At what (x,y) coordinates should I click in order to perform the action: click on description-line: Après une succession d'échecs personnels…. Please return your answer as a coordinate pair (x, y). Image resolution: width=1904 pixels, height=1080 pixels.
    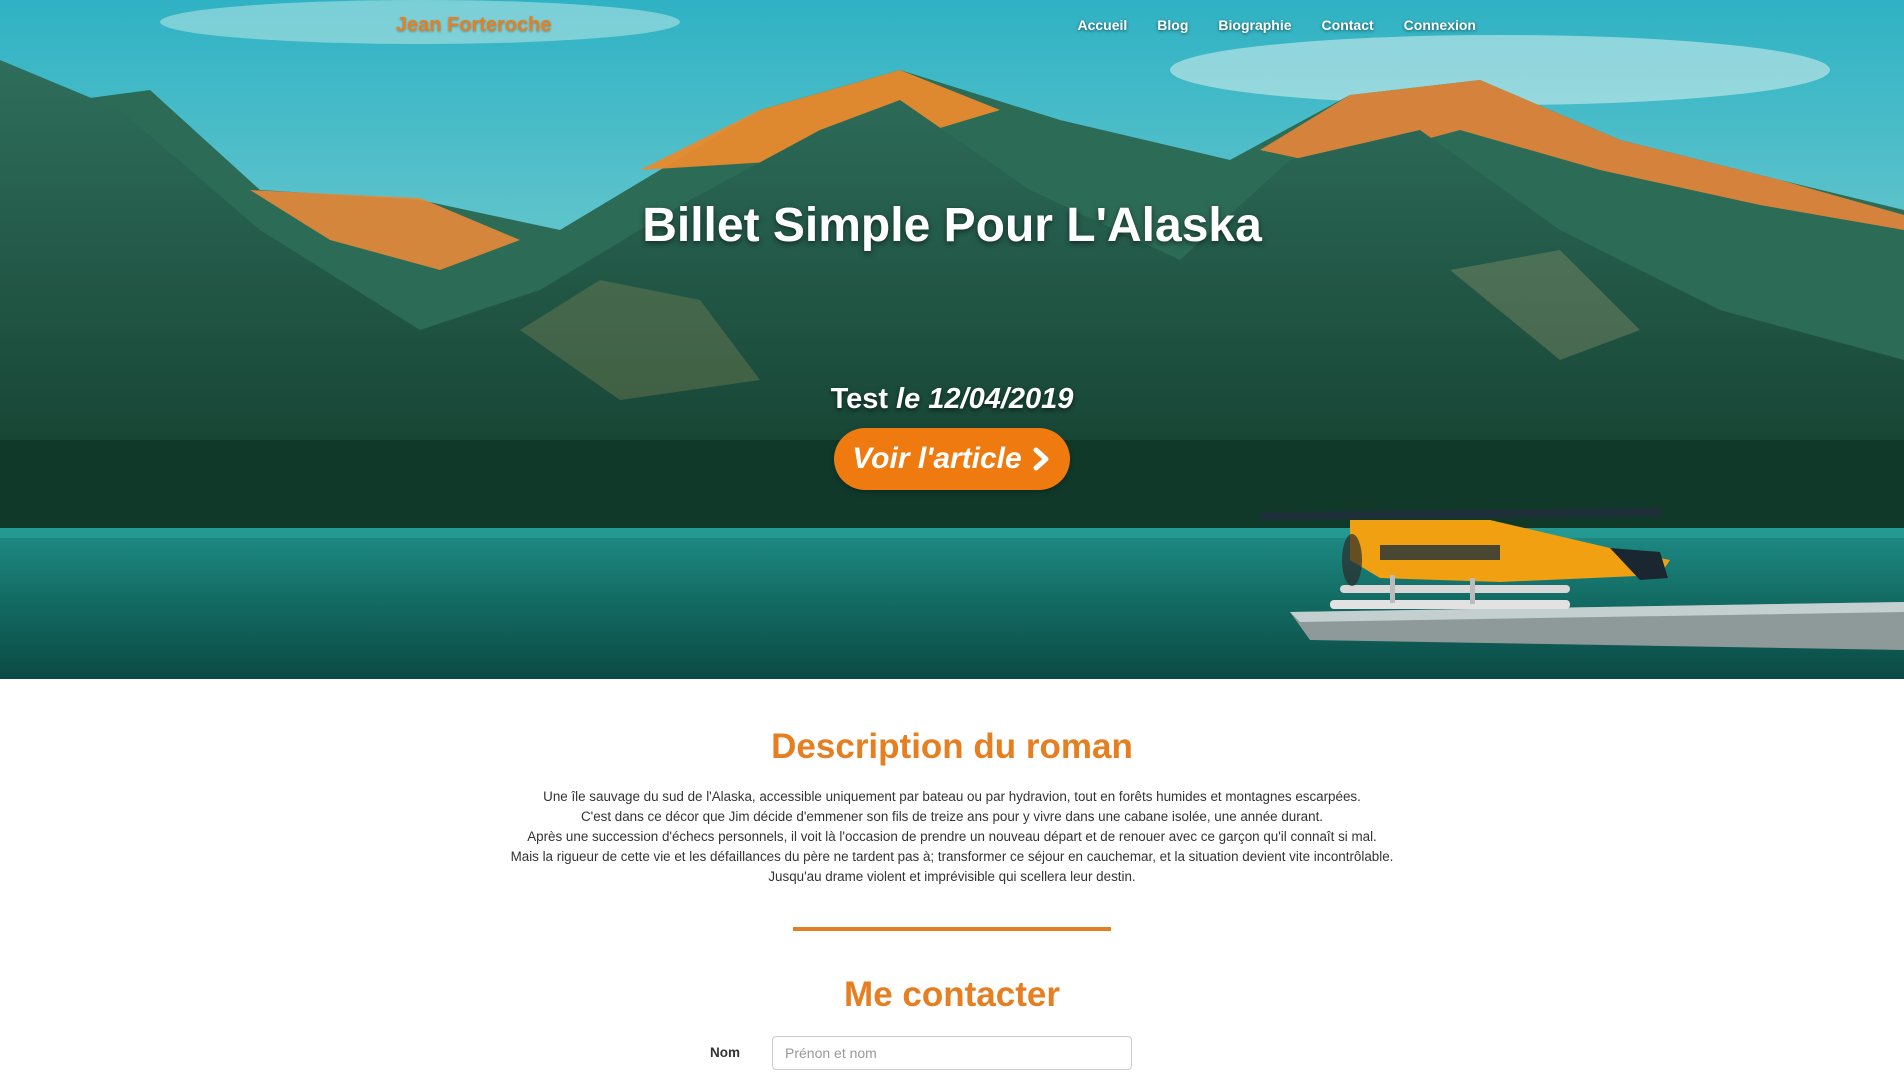
    Looking at the image, I should click on (952, 836).